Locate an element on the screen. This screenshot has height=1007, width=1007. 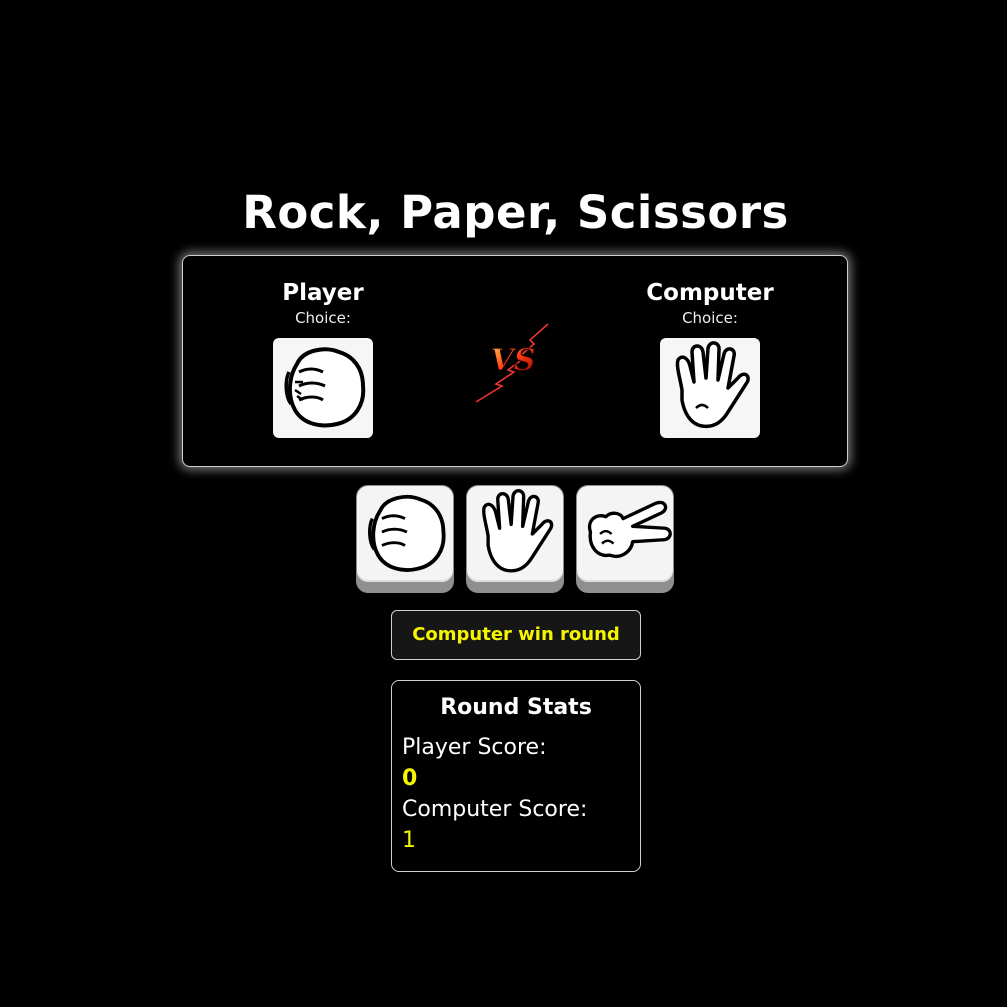
computer-score-label: Computer Score: is located at coordinates (495, 809).